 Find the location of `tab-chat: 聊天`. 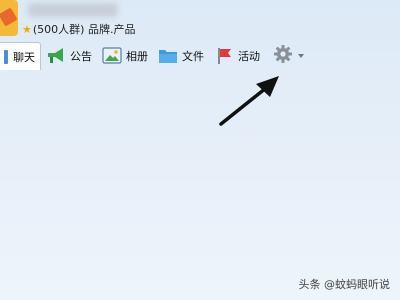

tab-chat: 聊天 is located at coordinates (20, 56).